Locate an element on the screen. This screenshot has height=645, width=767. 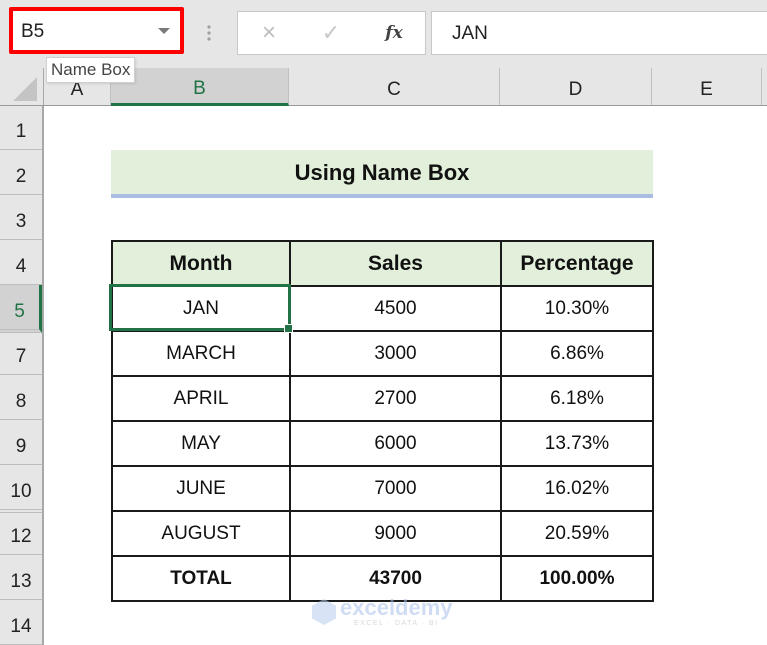
total-percentage: 100.00% is located at coordinates (577, 578).